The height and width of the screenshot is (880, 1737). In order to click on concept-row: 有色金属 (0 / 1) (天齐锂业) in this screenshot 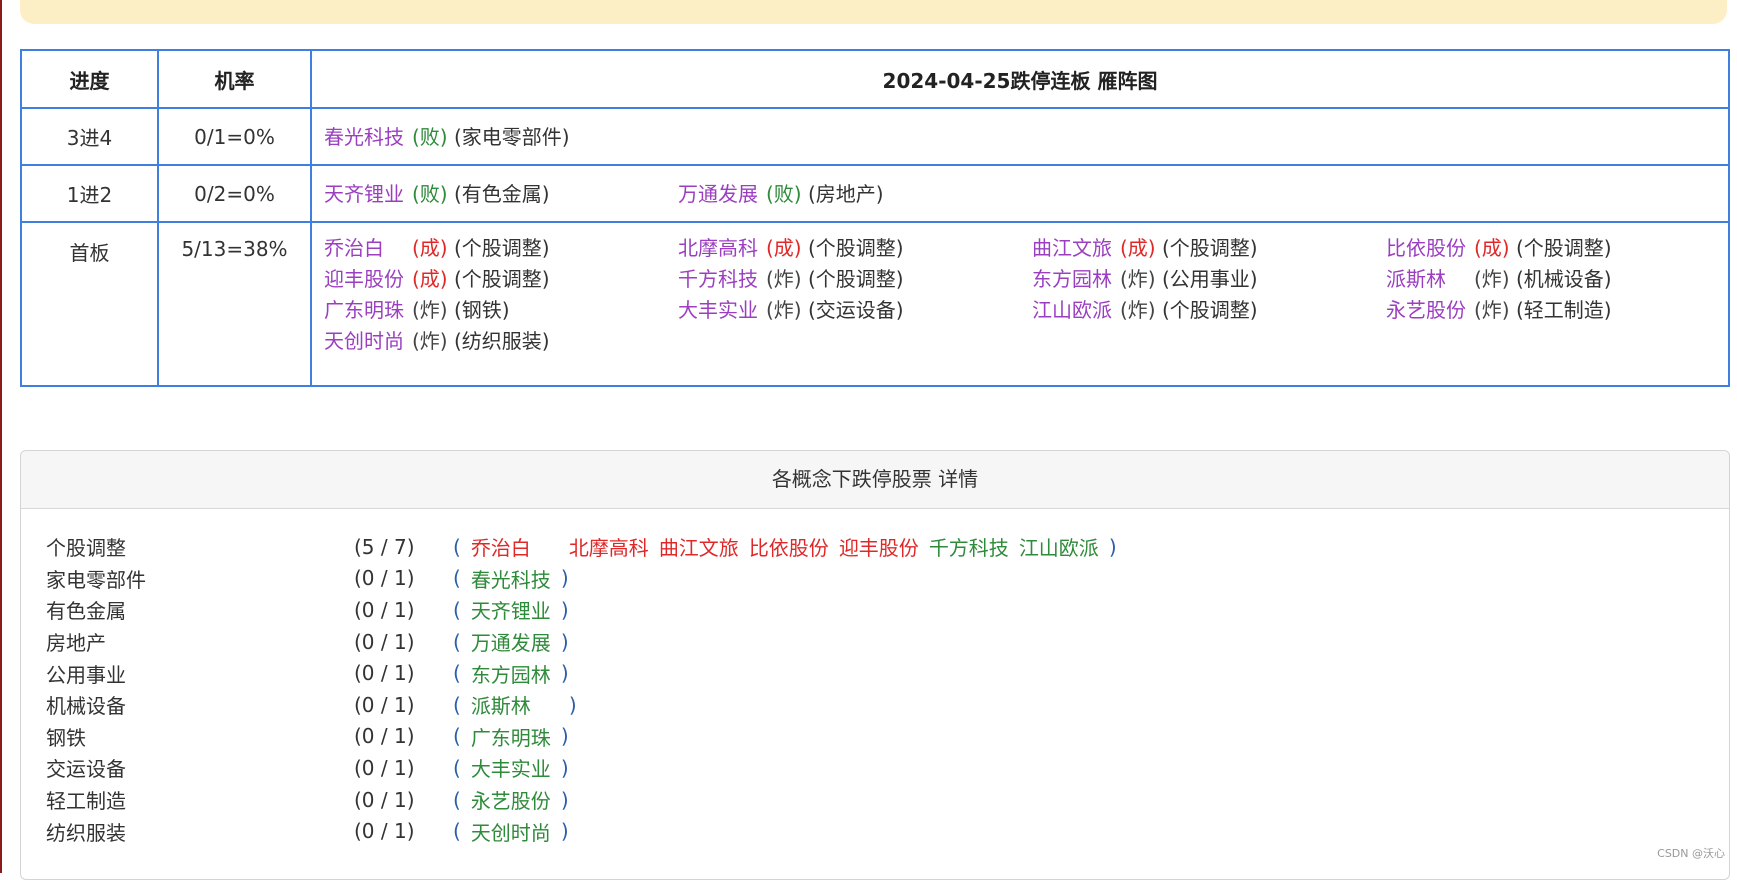, I will do `click(581, 610)`.